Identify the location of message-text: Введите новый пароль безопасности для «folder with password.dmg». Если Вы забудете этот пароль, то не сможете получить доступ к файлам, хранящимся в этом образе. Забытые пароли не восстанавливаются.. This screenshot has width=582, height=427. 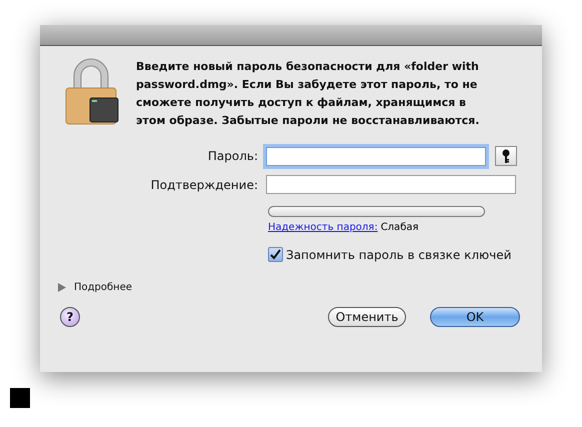
(308, 94).